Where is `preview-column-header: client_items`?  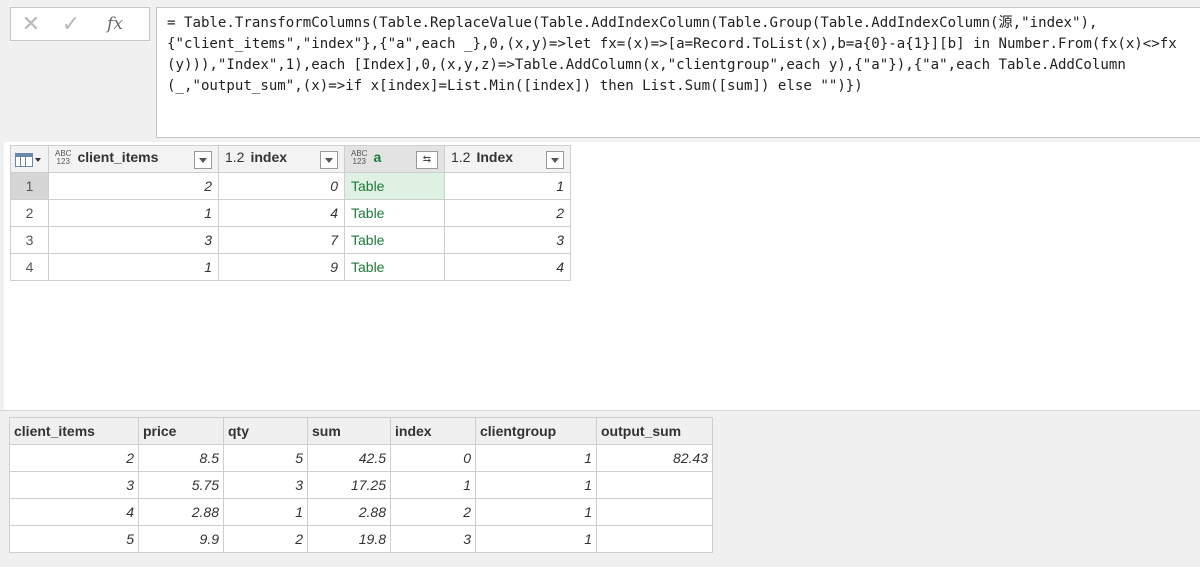
preview-column-header: client_items is located at coordinates (74, 431).